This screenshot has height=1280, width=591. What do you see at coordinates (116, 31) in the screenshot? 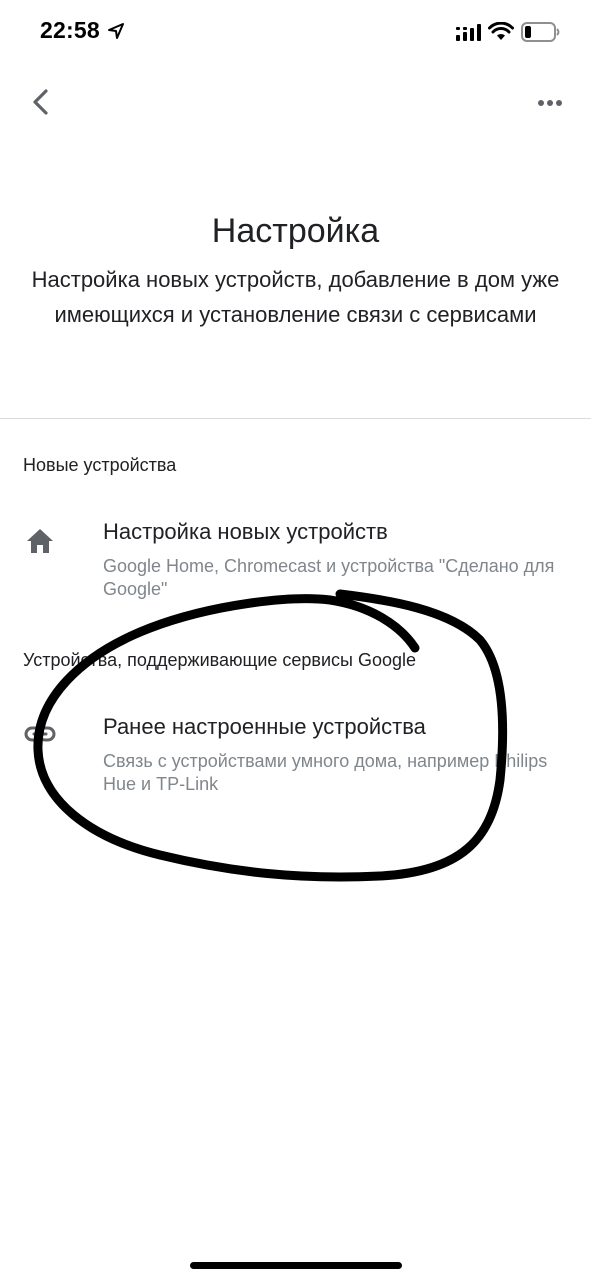
I see `location-arrow-icon` at bounding box center [116, 31].